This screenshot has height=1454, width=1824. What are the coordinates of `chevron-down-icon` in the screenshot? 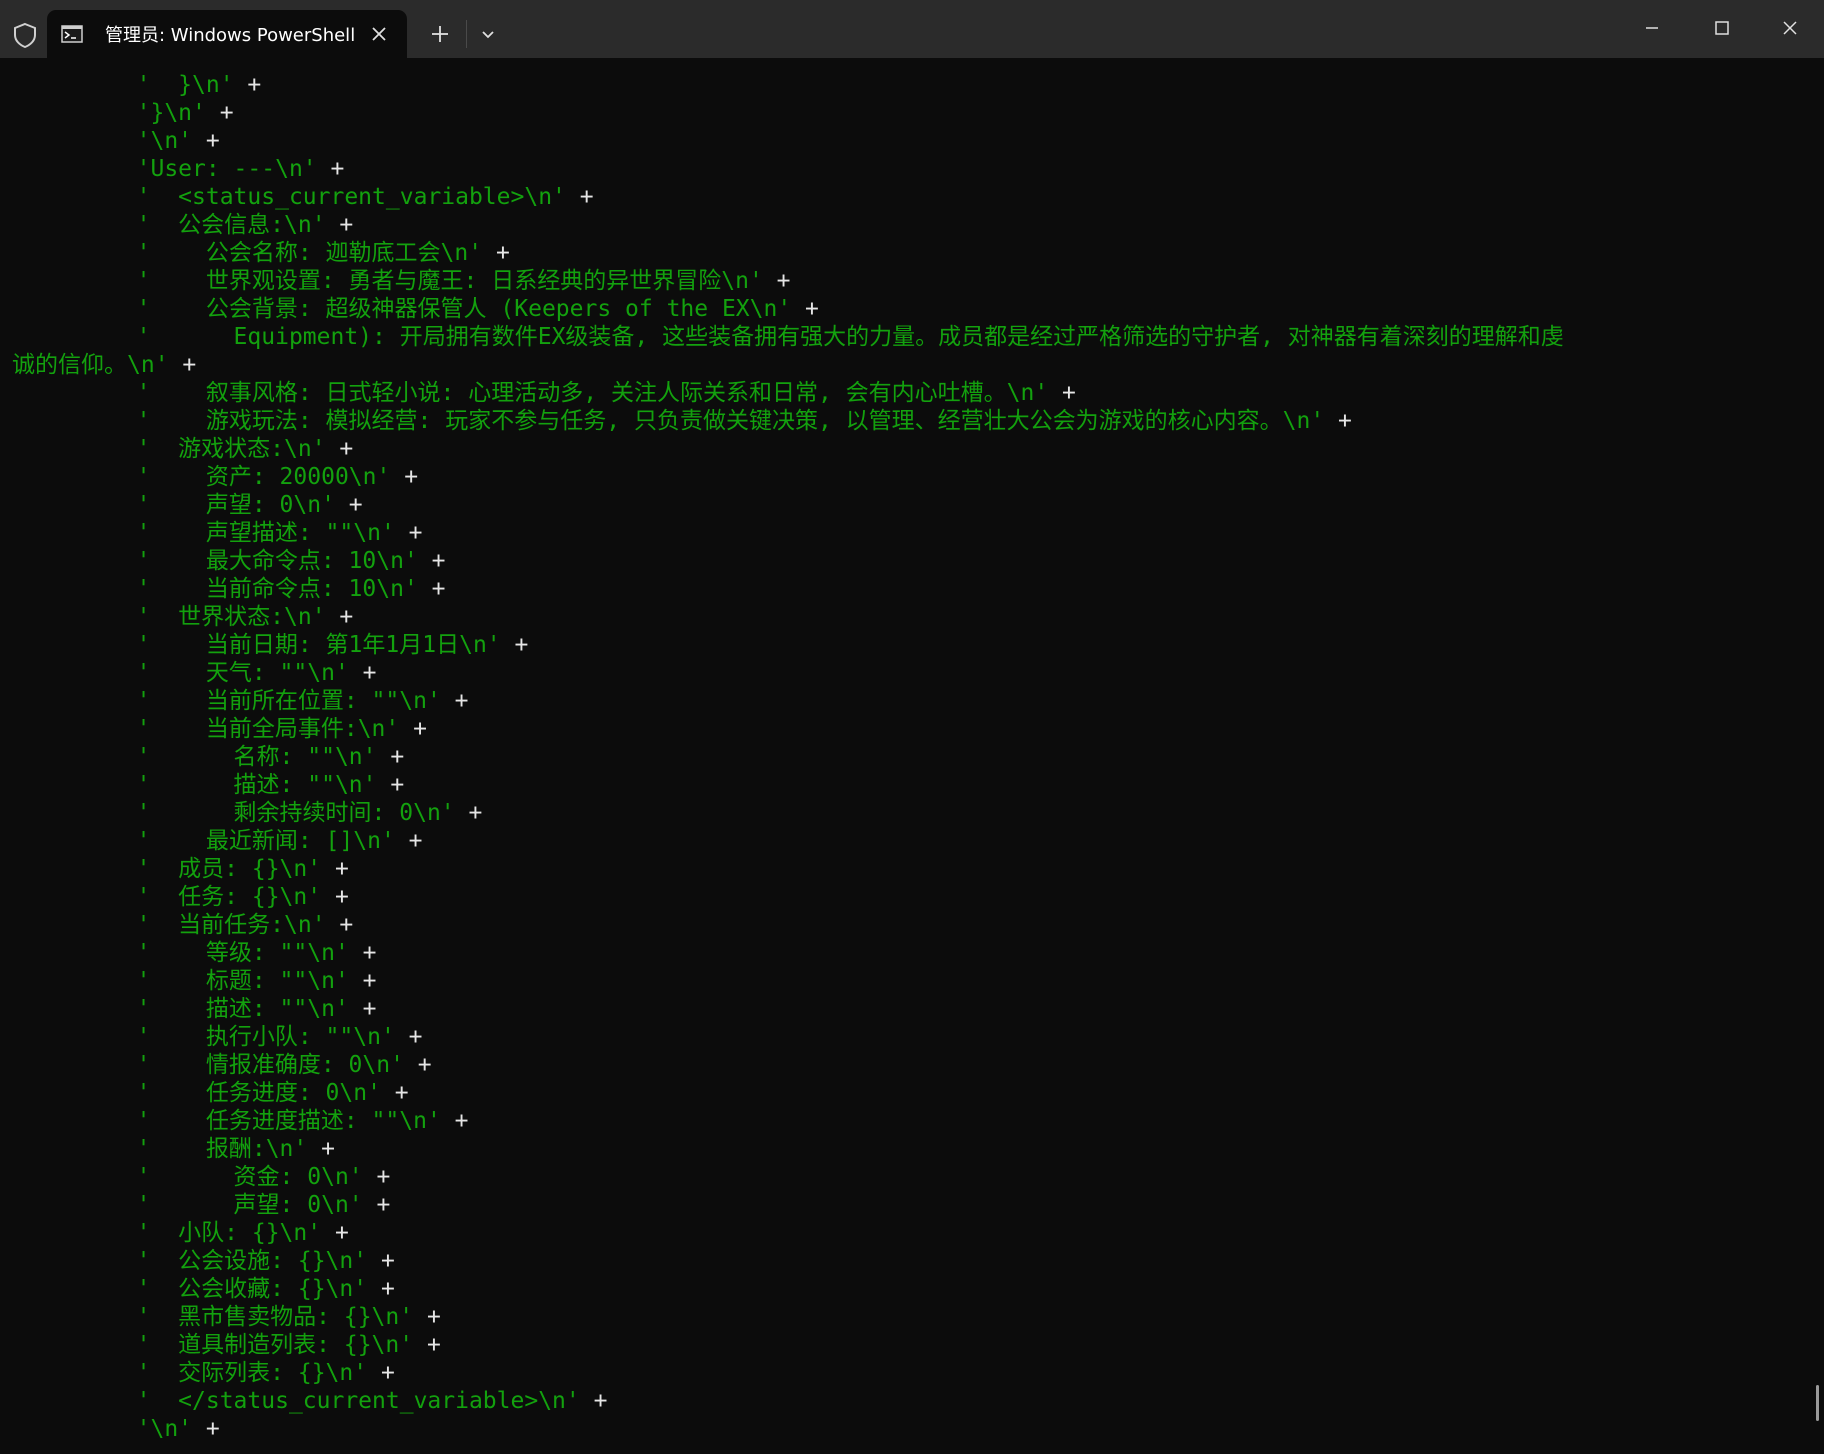 It's located at (488, 34).